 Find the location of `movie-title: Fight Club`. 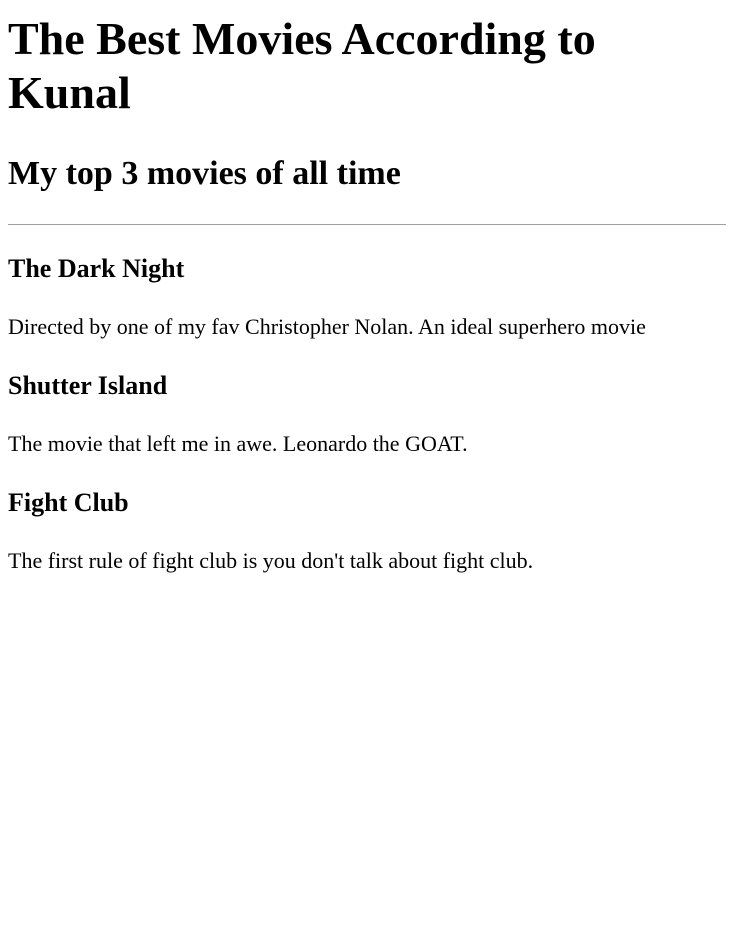

movie-title: Fight Club is located at coordinates (68, 502).